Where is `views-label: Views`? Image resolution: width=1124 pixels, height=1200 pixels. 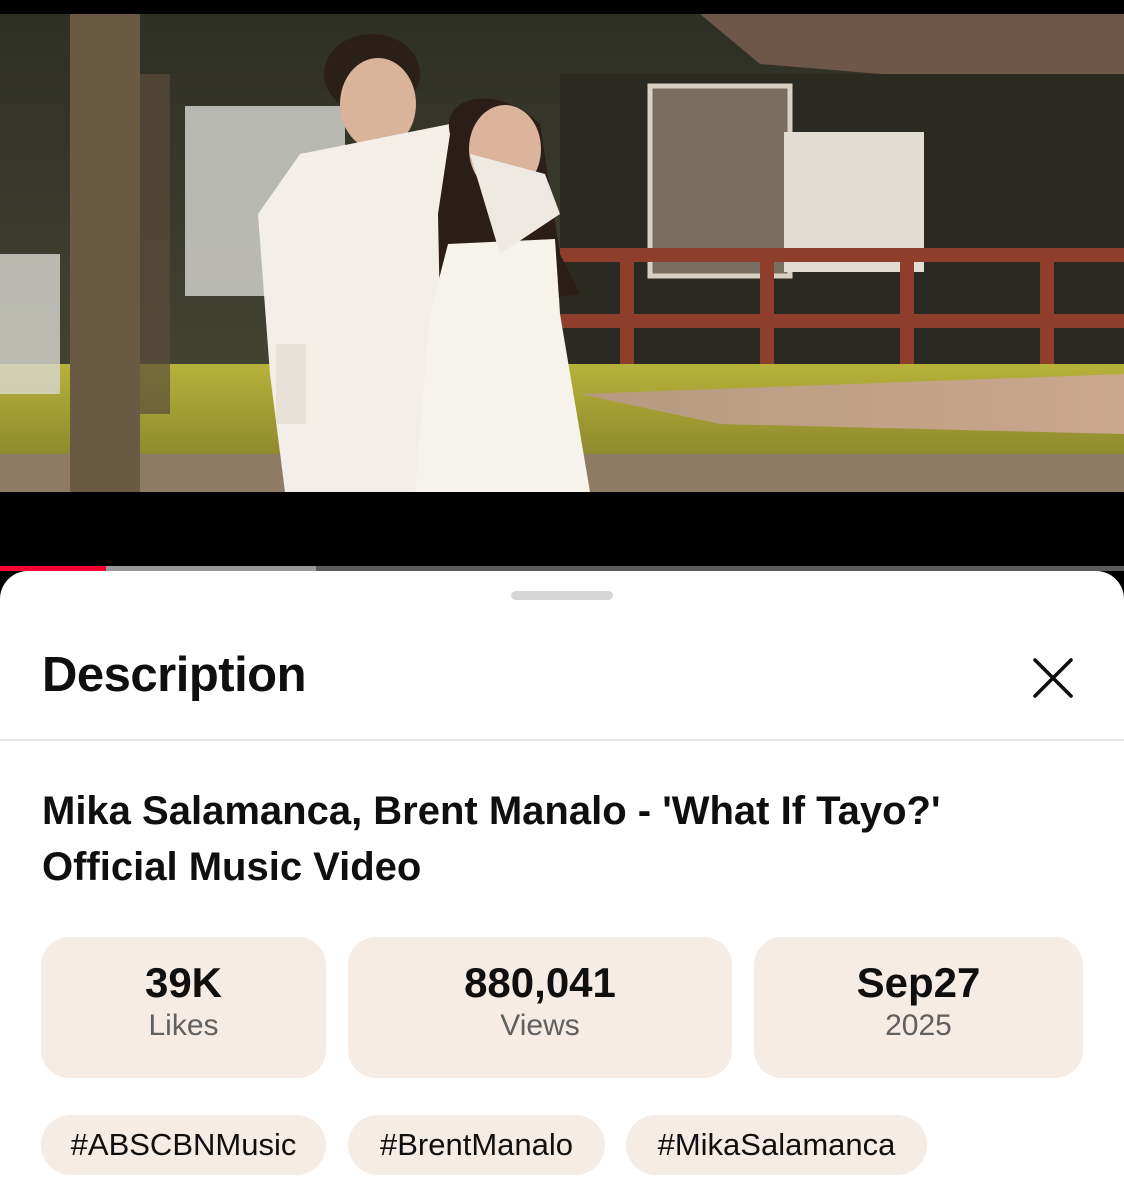
views-label: Views is located at coordinates (540, 1025).